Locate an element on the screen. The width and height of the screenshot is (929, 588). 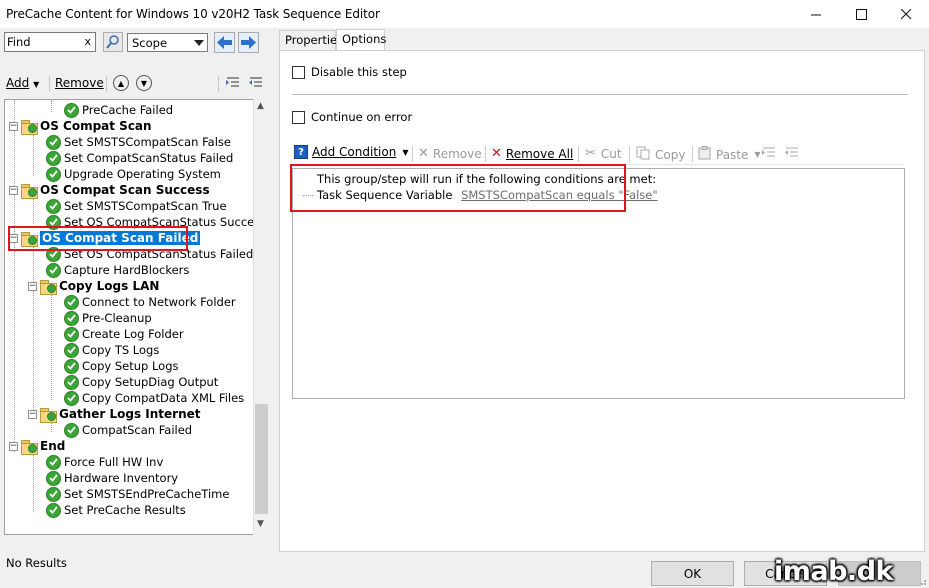
tree-step: PreCache Failed is located at coordinates (118, 110).